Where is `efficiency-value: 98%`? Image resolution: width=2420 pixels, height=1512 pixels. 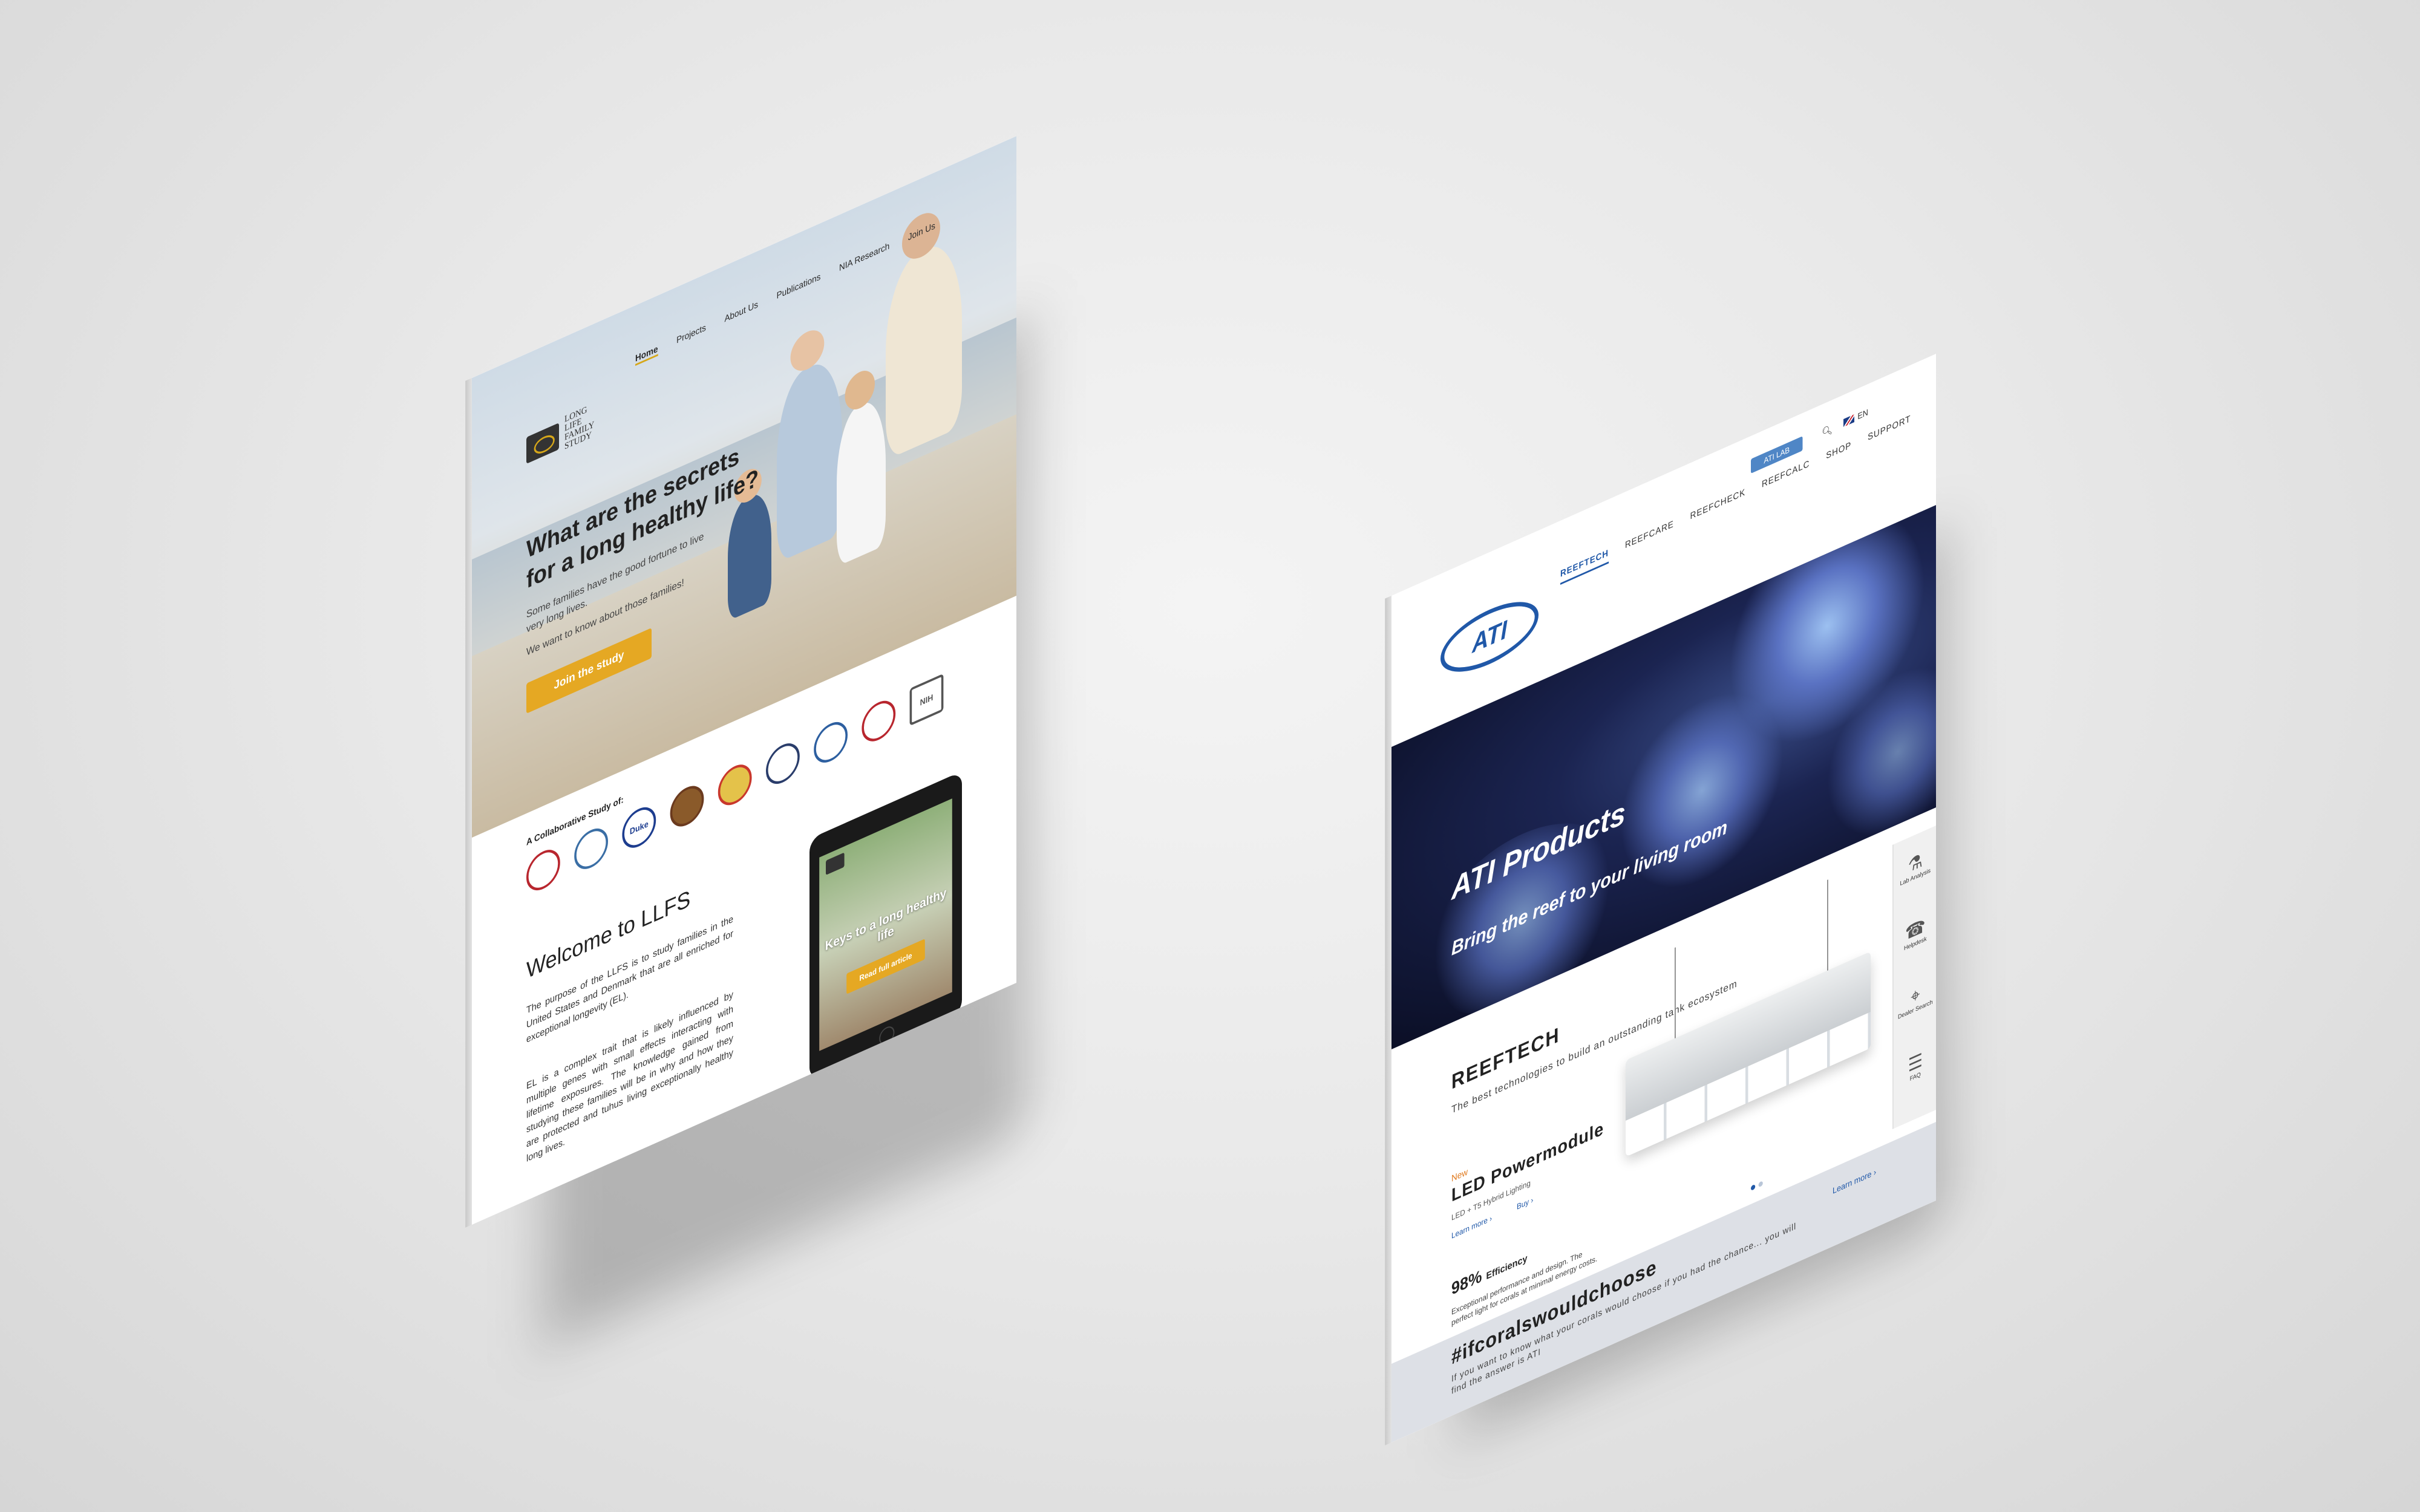 efficiency-value: 98% is located at coordinates (1467, 1282).